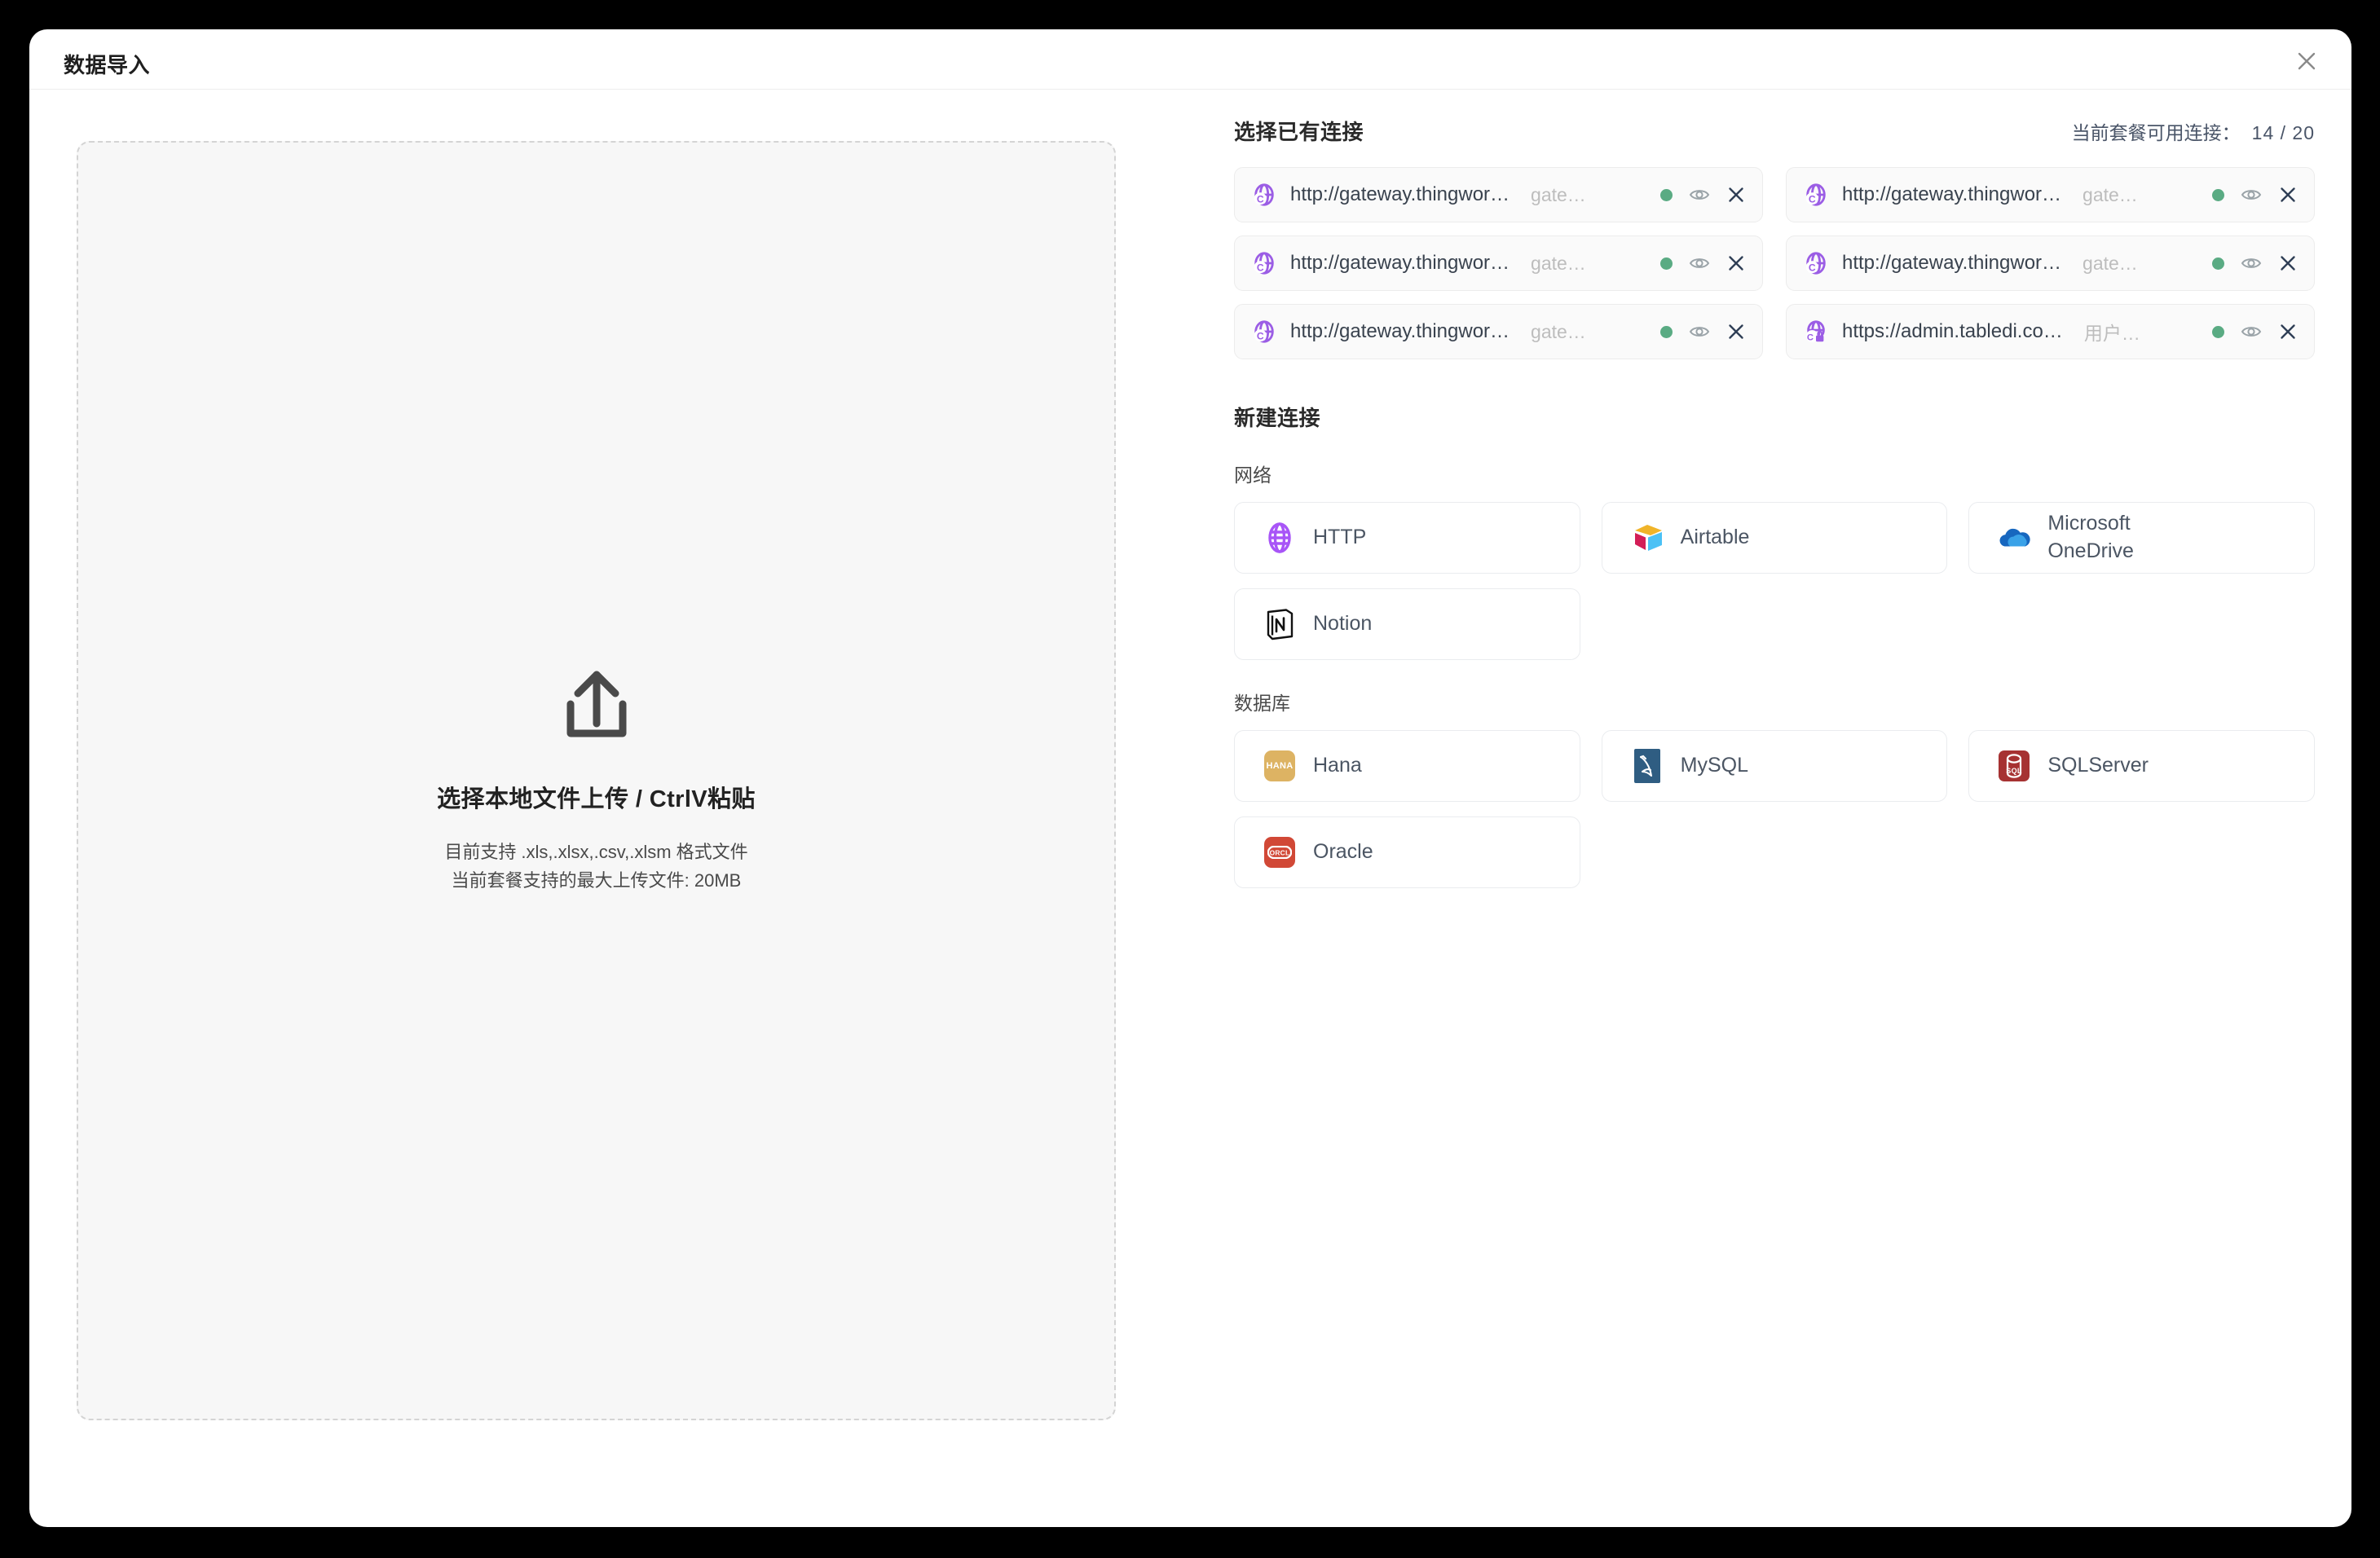 This screenshot has height=1558, width=2380. What do you see at coordinates (1407, 624) in the screenshot?
I see `source-card-notion: Notion` at bounding box center [1407, 624].